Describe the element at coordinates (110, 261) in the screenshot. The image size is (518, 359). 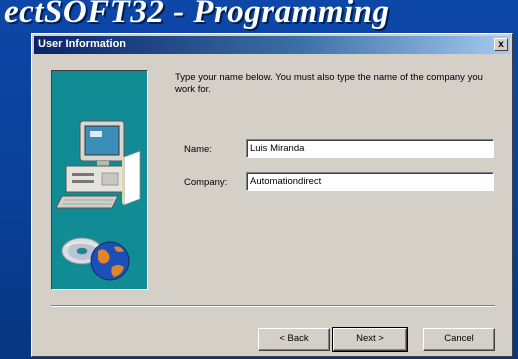
I see `globe-icon` at that location.